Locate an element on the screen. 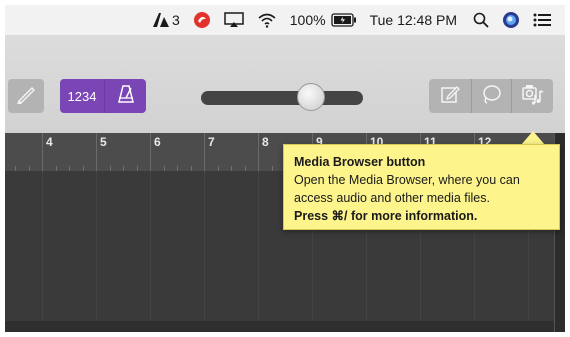 The height and width of the screenshot is (337, 570). bar-number: 8 is located at coordinates (265, 142).